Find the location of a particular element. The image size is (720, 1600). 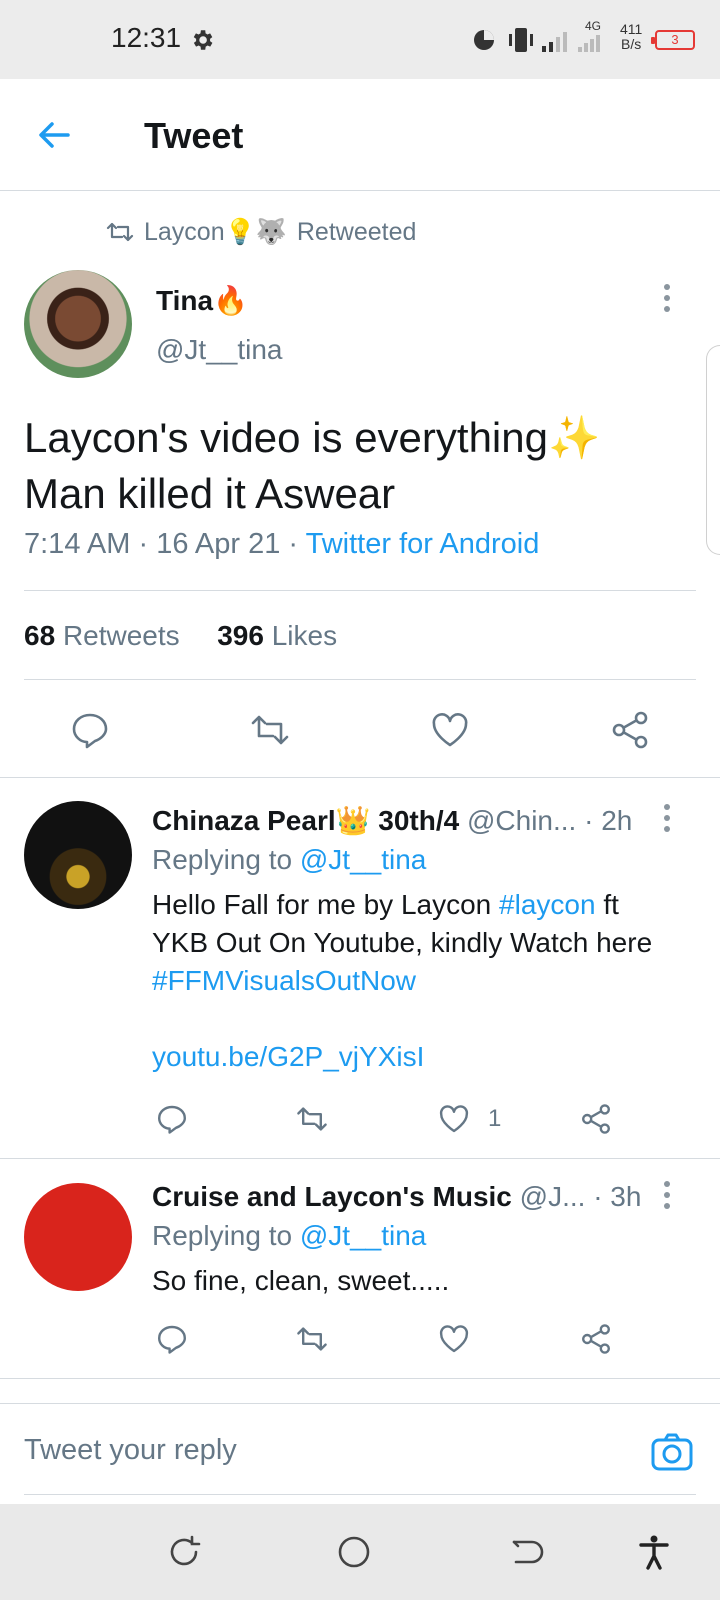

tweet-date: 16 Apr 21 is located at coordinates (218, 544).